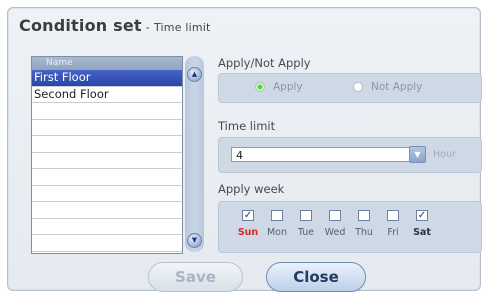  Describe the element at coordinates (247, 126) in the screenshot. I see `time-limit-label: Time limit` at that location.